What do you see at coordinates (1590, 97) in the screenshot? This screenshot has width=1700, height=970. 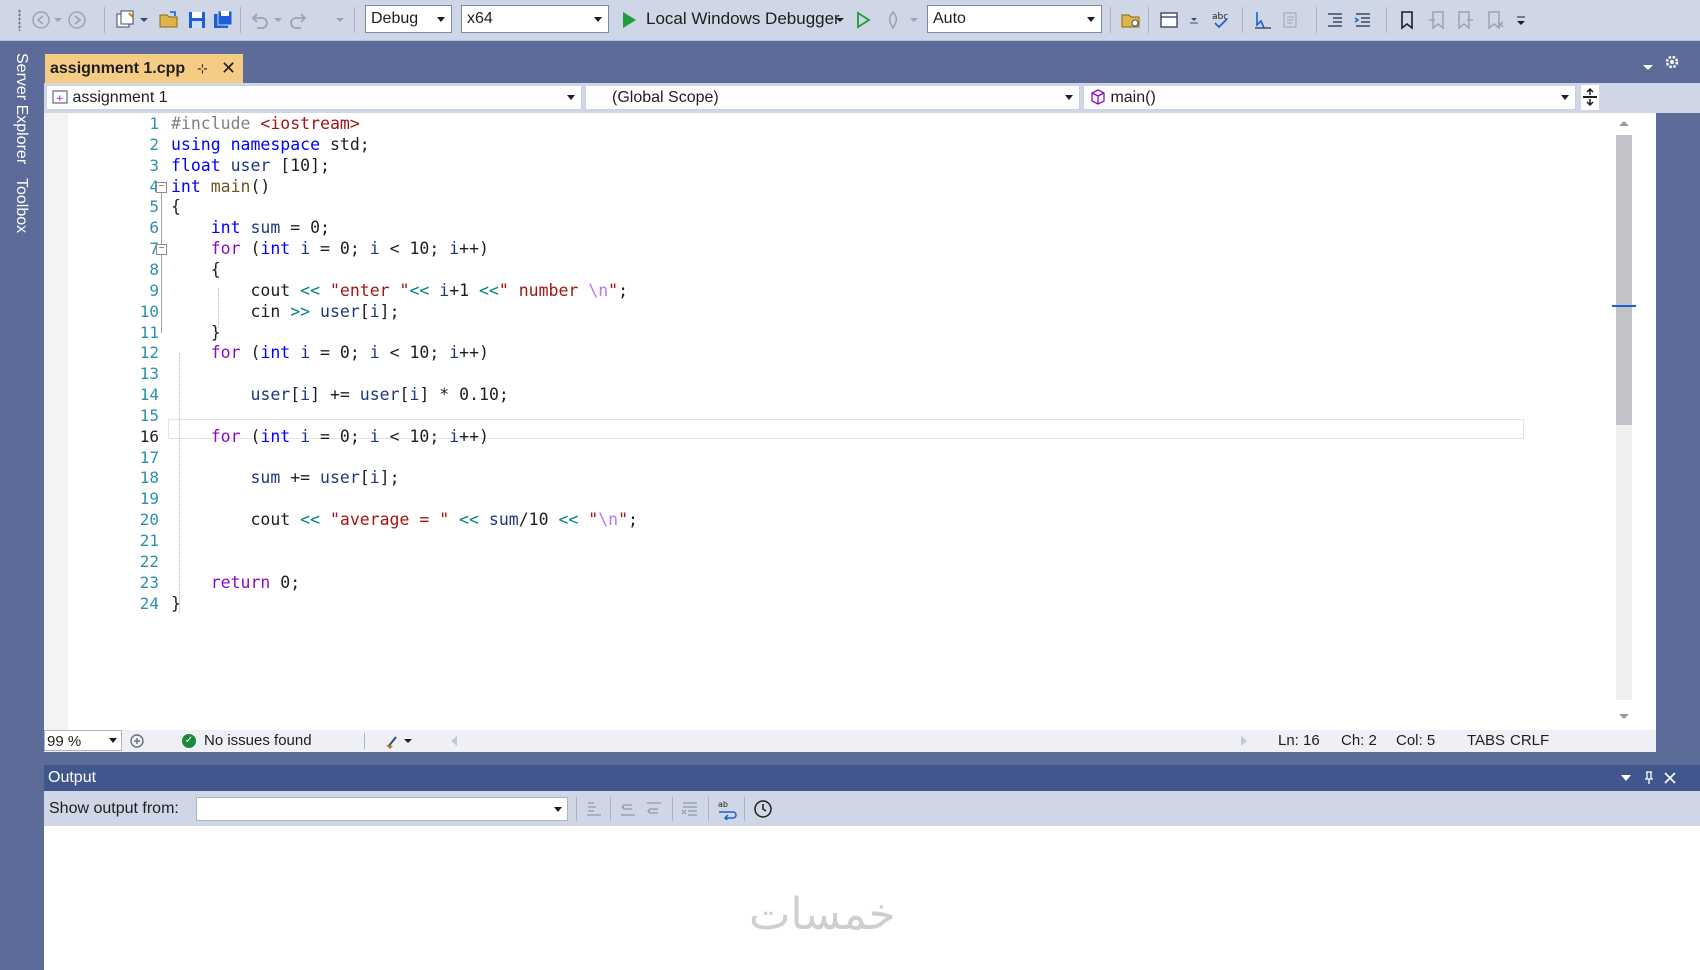 I see `split-view-icon` at bounding box center [1590, 97].